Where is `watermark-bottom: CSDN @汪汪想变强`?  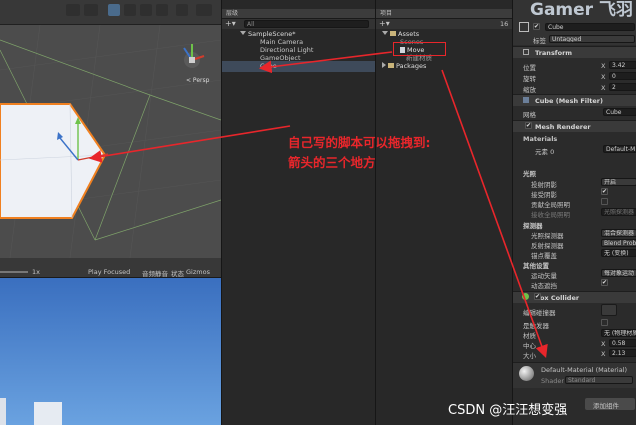
watermark-bottom: CSDN @汪汪想变强 is located at coordinates (508, 410).